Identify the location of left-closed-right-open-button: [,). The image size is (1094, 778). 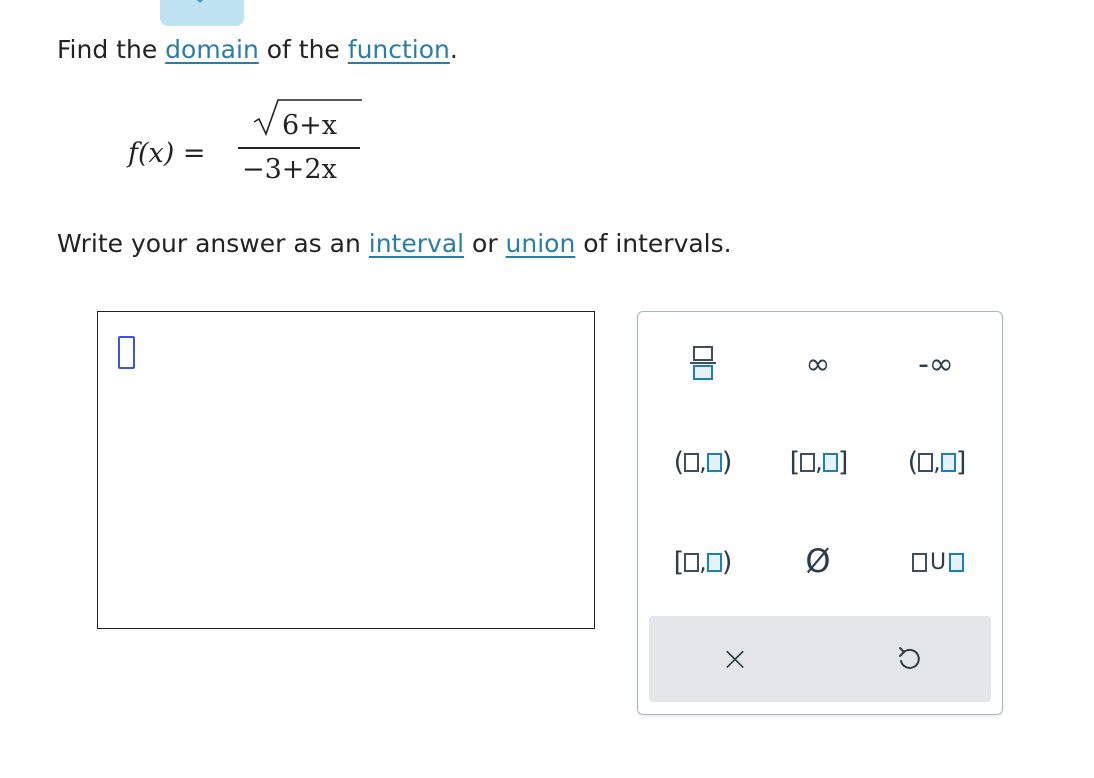
(703, 562).